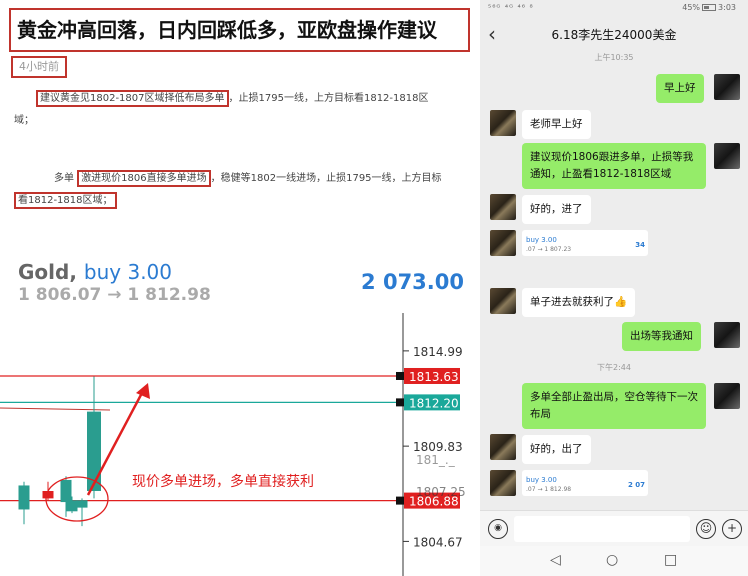  What do you see at coordinates (727, 7) in the screenshot?
I see `clock: 3:03` at bounding box center [727, 7].